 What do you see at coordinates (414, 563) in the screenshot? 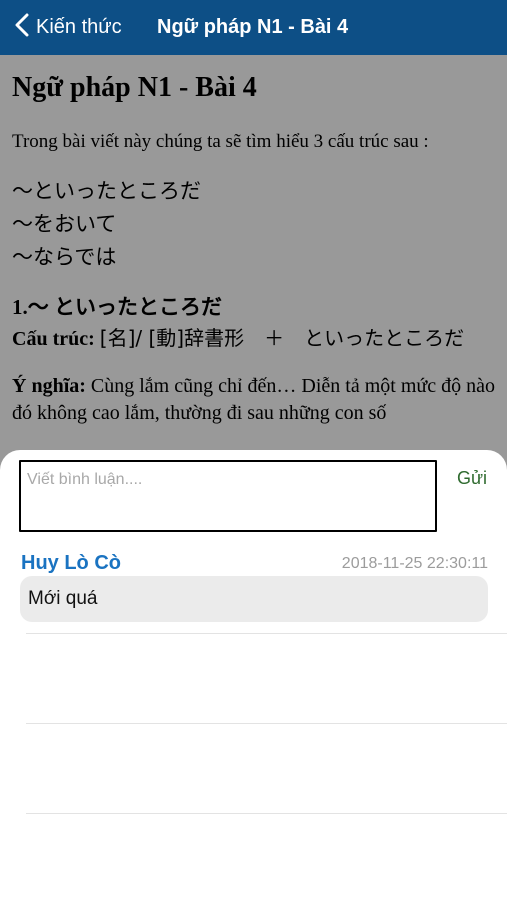
I see `comment-timestamp: 2018-11-25 22:30:11` at bounding box center [414, 563].